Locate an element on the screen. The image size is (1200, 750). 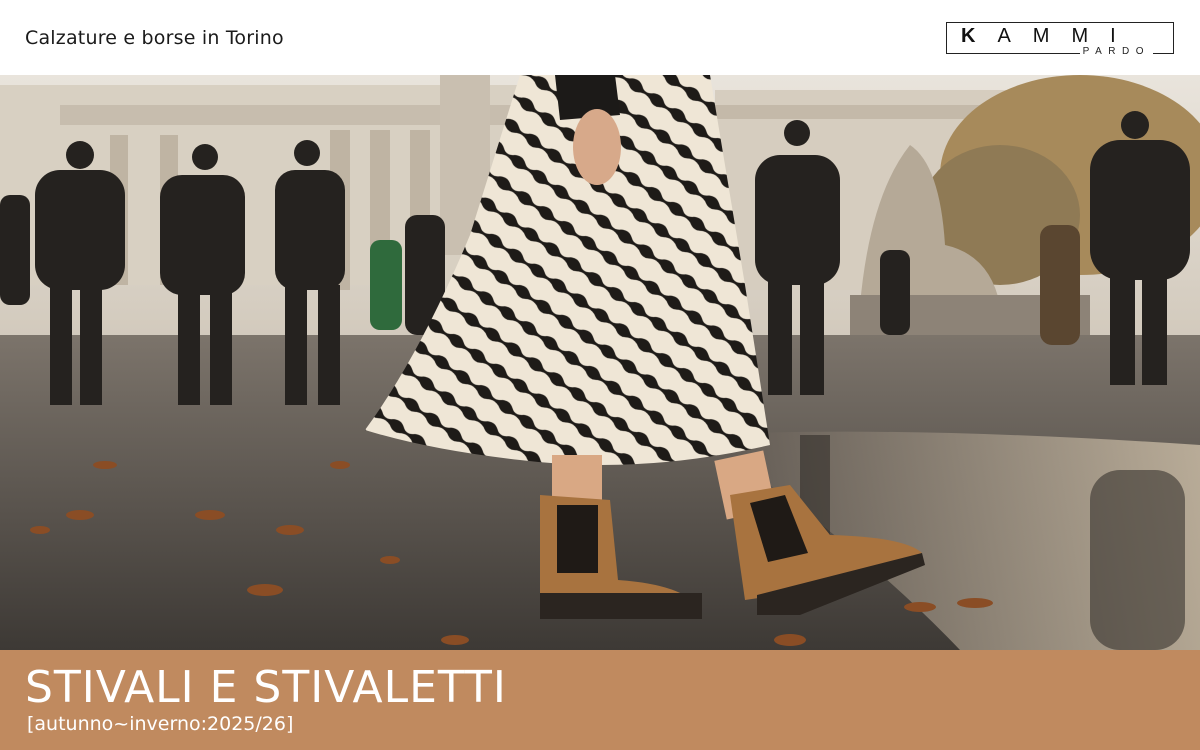
tagline: Calzature e borse in Torino is located at coordinates (154, 38).